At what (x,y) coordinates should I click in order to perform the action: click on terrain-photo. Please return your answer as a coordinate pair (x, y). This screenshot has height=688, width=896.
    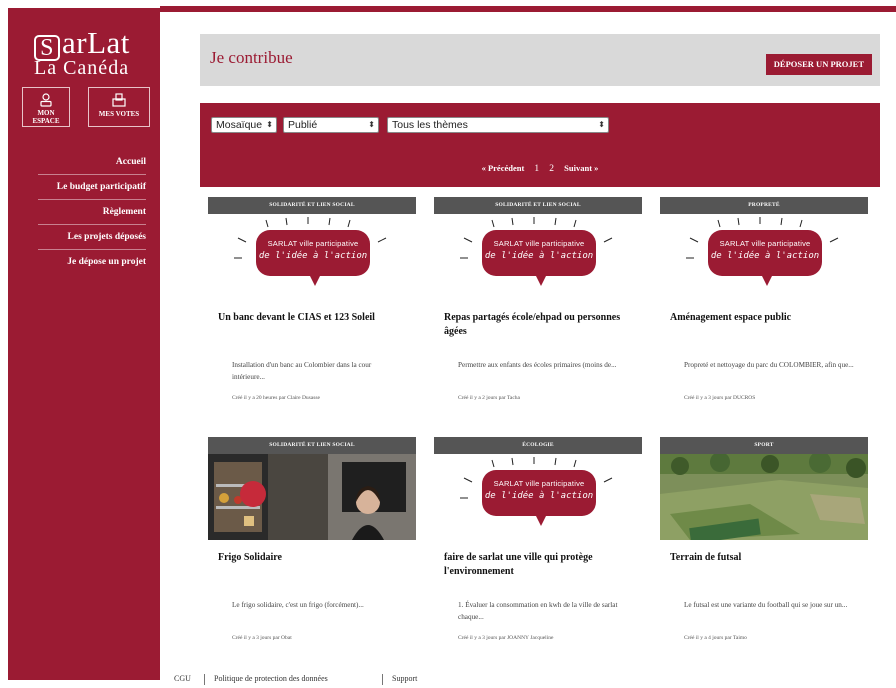
    Looking at the image, I should click on (764, 497).